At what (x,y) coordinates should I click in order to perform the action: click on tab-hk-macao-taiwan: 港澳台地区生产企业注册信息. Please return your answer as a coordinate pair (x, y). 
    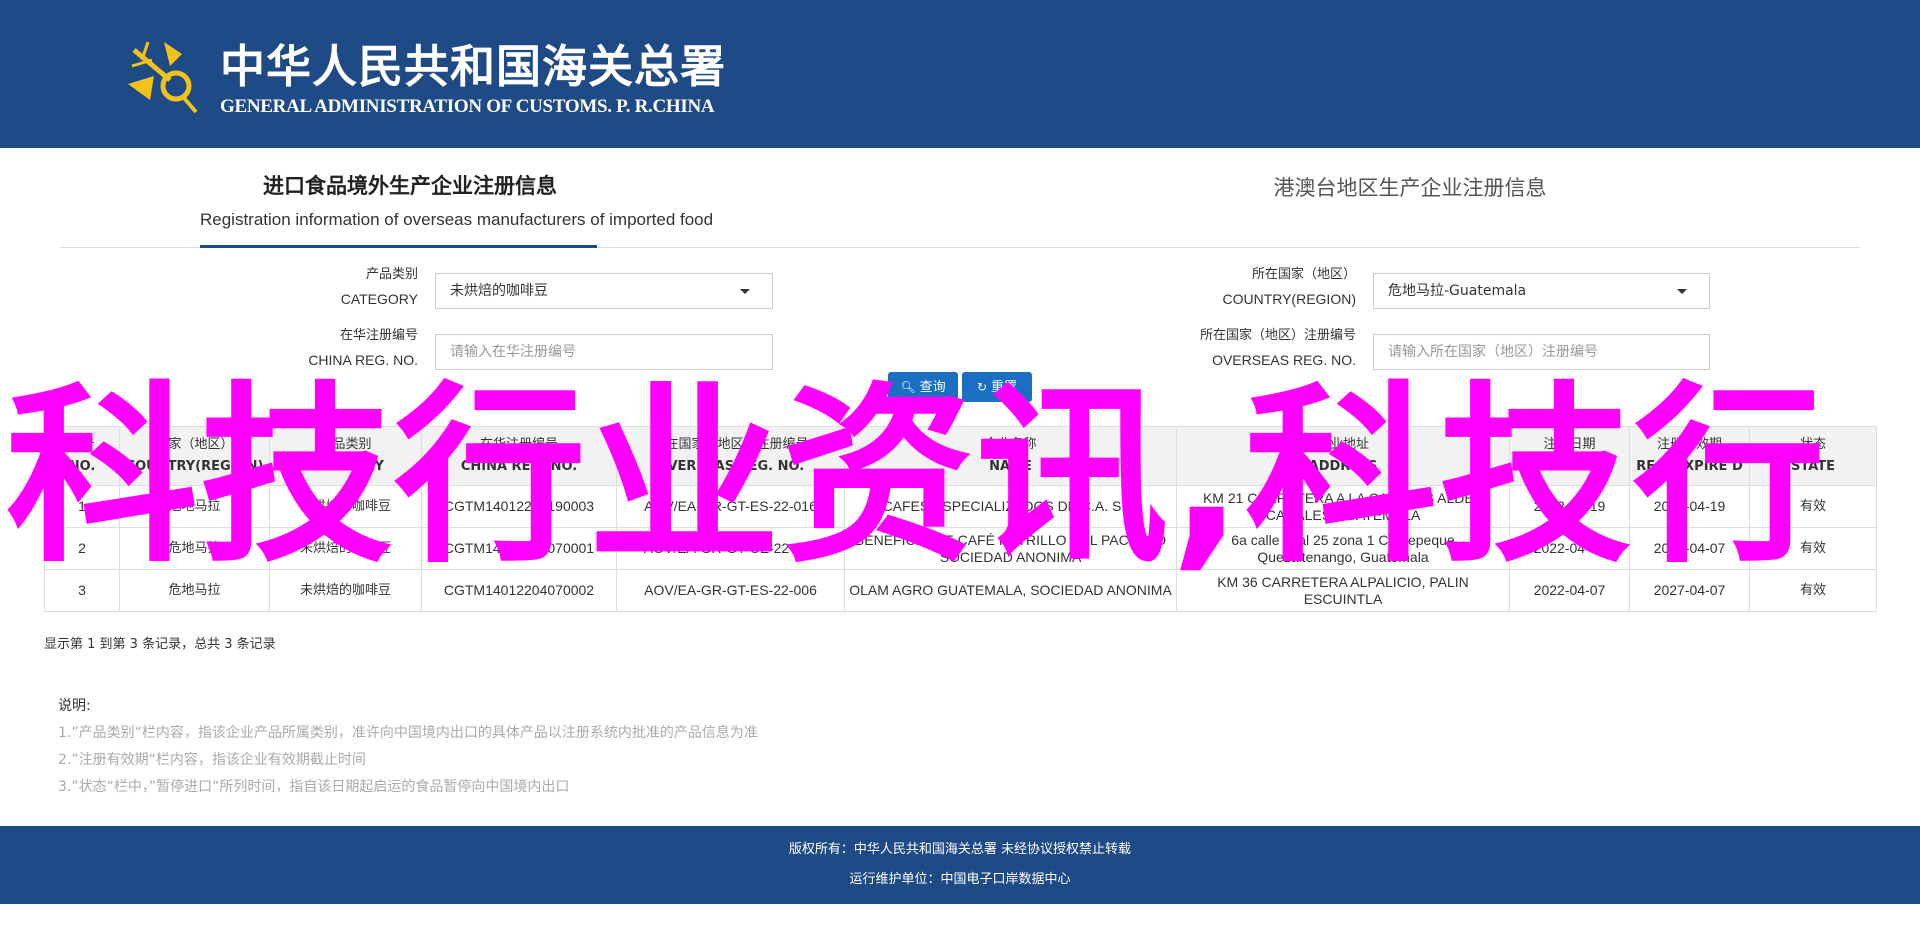
    Looking at the image, I should click on (1410, 187).